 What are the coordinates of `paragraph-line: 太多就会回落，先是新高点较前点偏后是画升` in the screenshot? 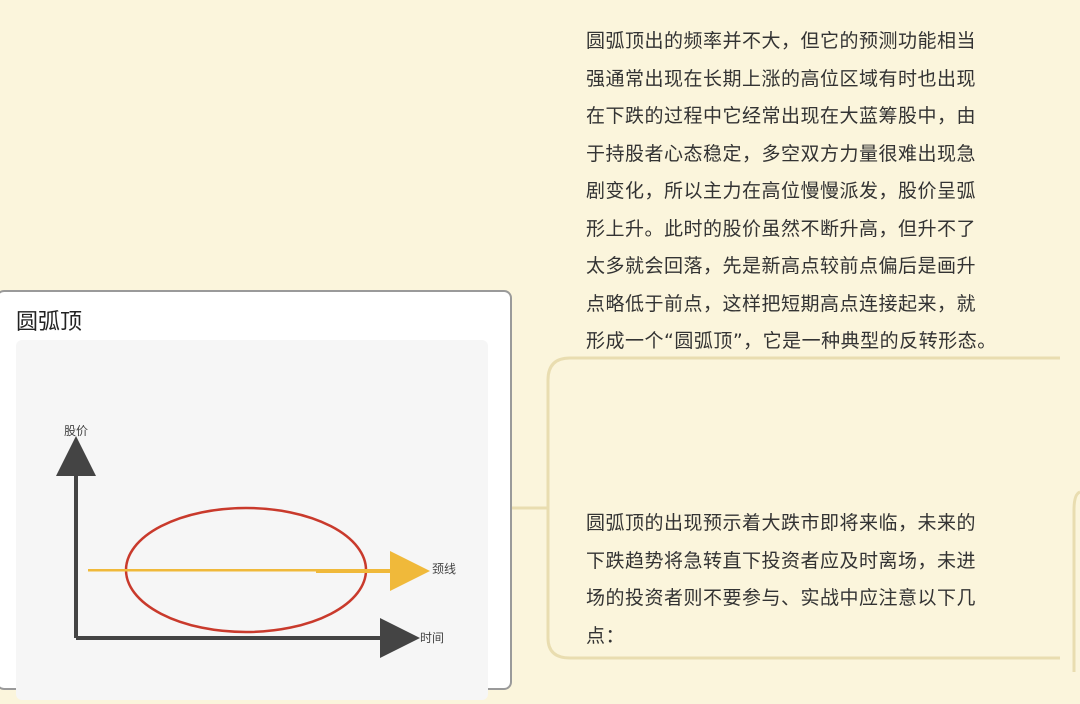 It's located at (781, 266).